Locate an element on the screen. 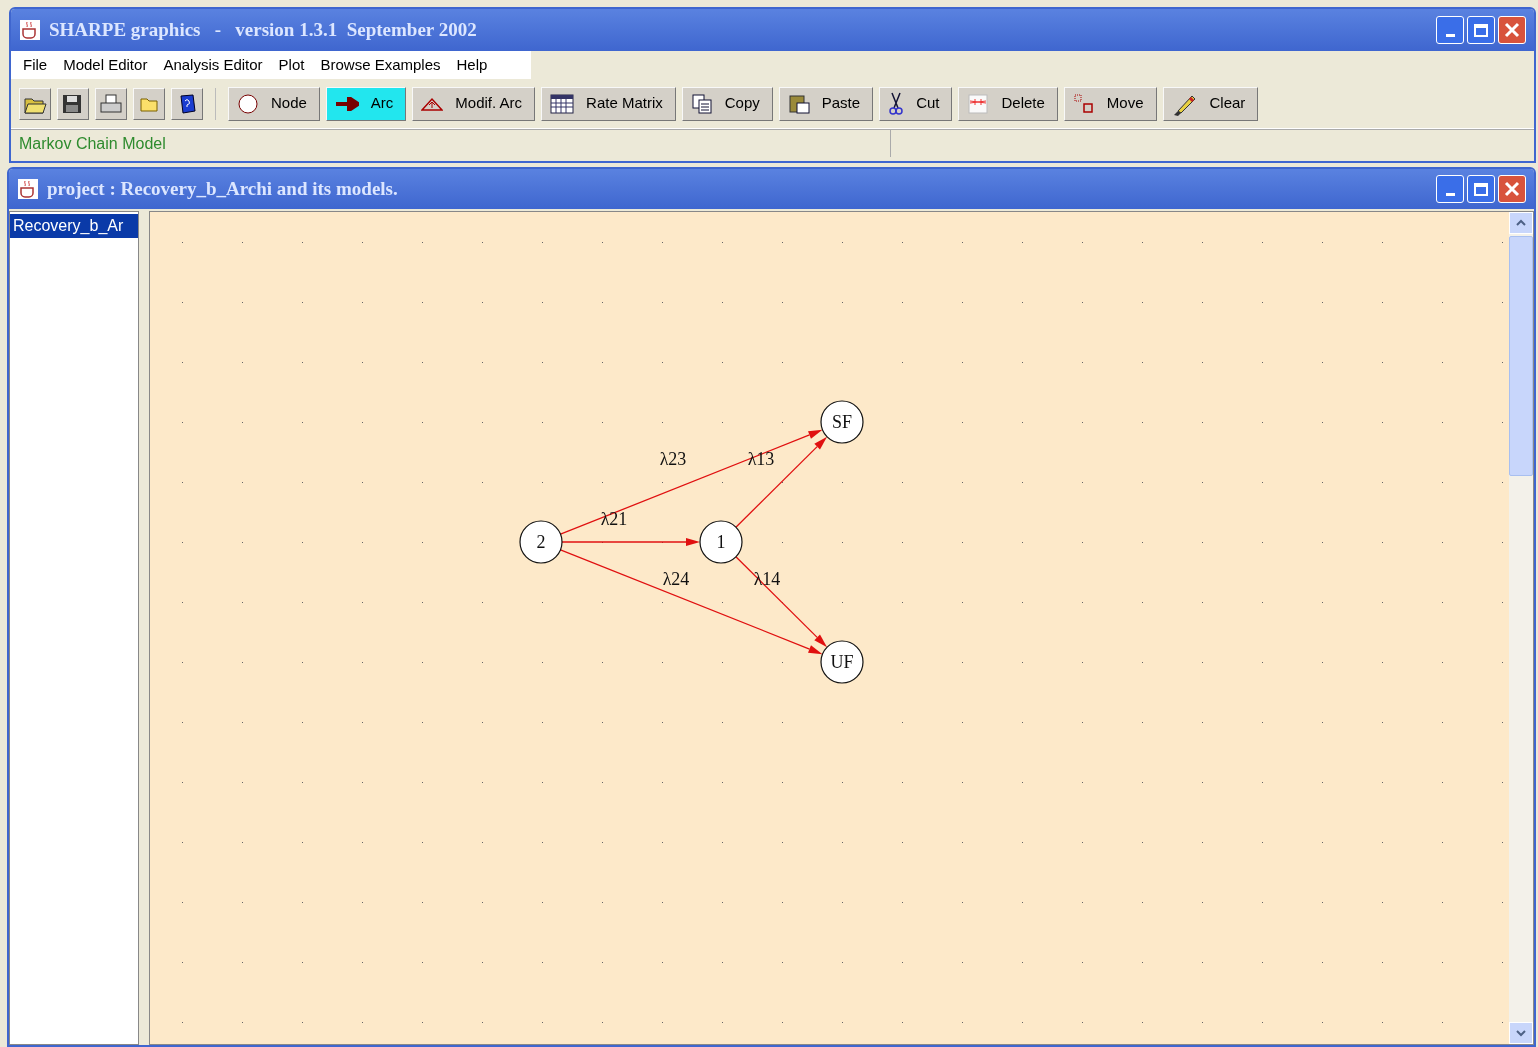 Image resolution: width=1538 pixels, height=1047 pixels. menu-item: File is located at coordinates (35, 65).